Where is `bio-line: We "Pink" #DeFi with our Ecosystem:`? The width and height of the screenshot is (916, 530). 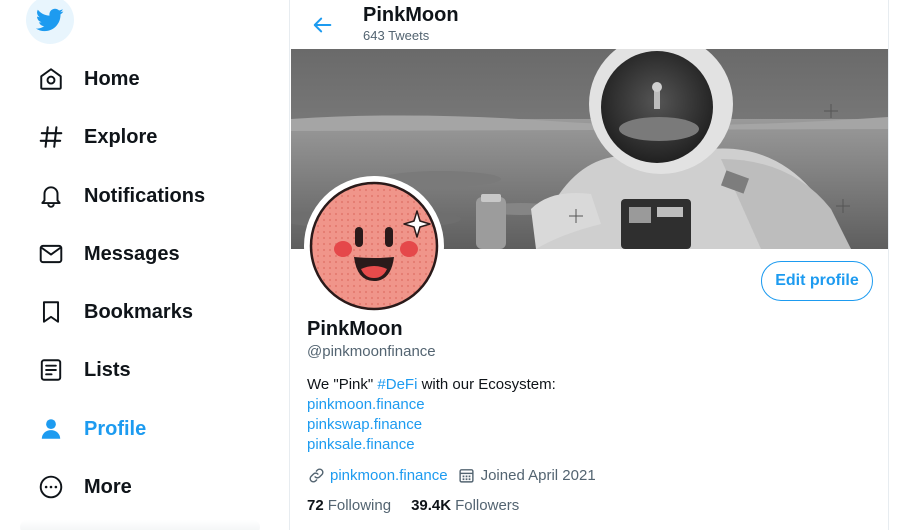 bio-line: We "Pink" #DeFi with our Ecosystem: is located at coordinates (431, 385).